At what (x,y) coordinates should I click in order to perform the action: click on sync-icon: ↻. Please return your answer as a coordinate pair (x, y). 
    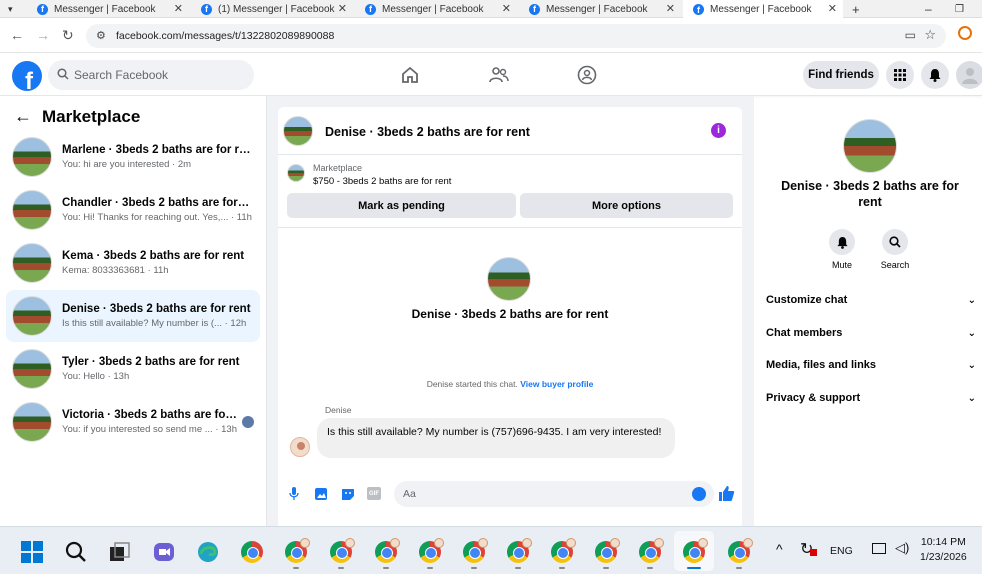
    Looking at the image, I should click on (808, 549).